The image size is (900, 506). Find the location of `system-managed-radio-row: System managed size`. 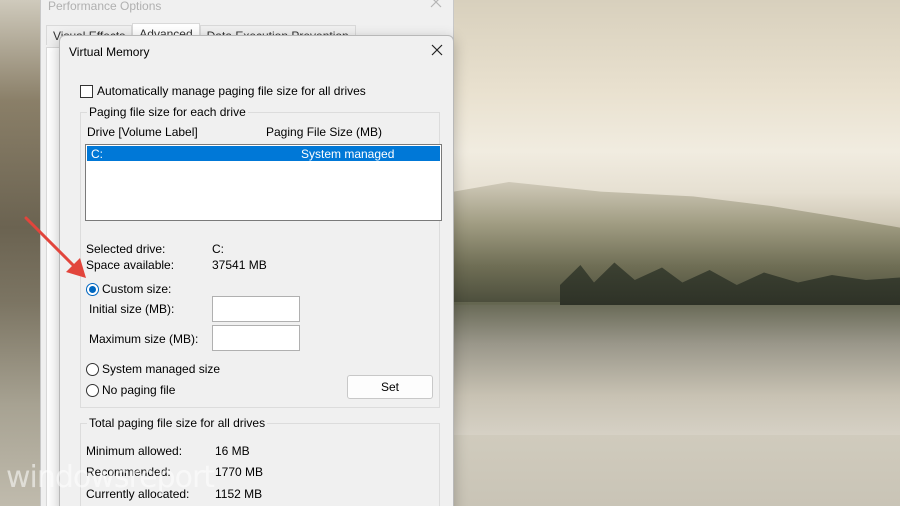

system-managed-radio-row: System managed size is located at coordinates (153, 369).